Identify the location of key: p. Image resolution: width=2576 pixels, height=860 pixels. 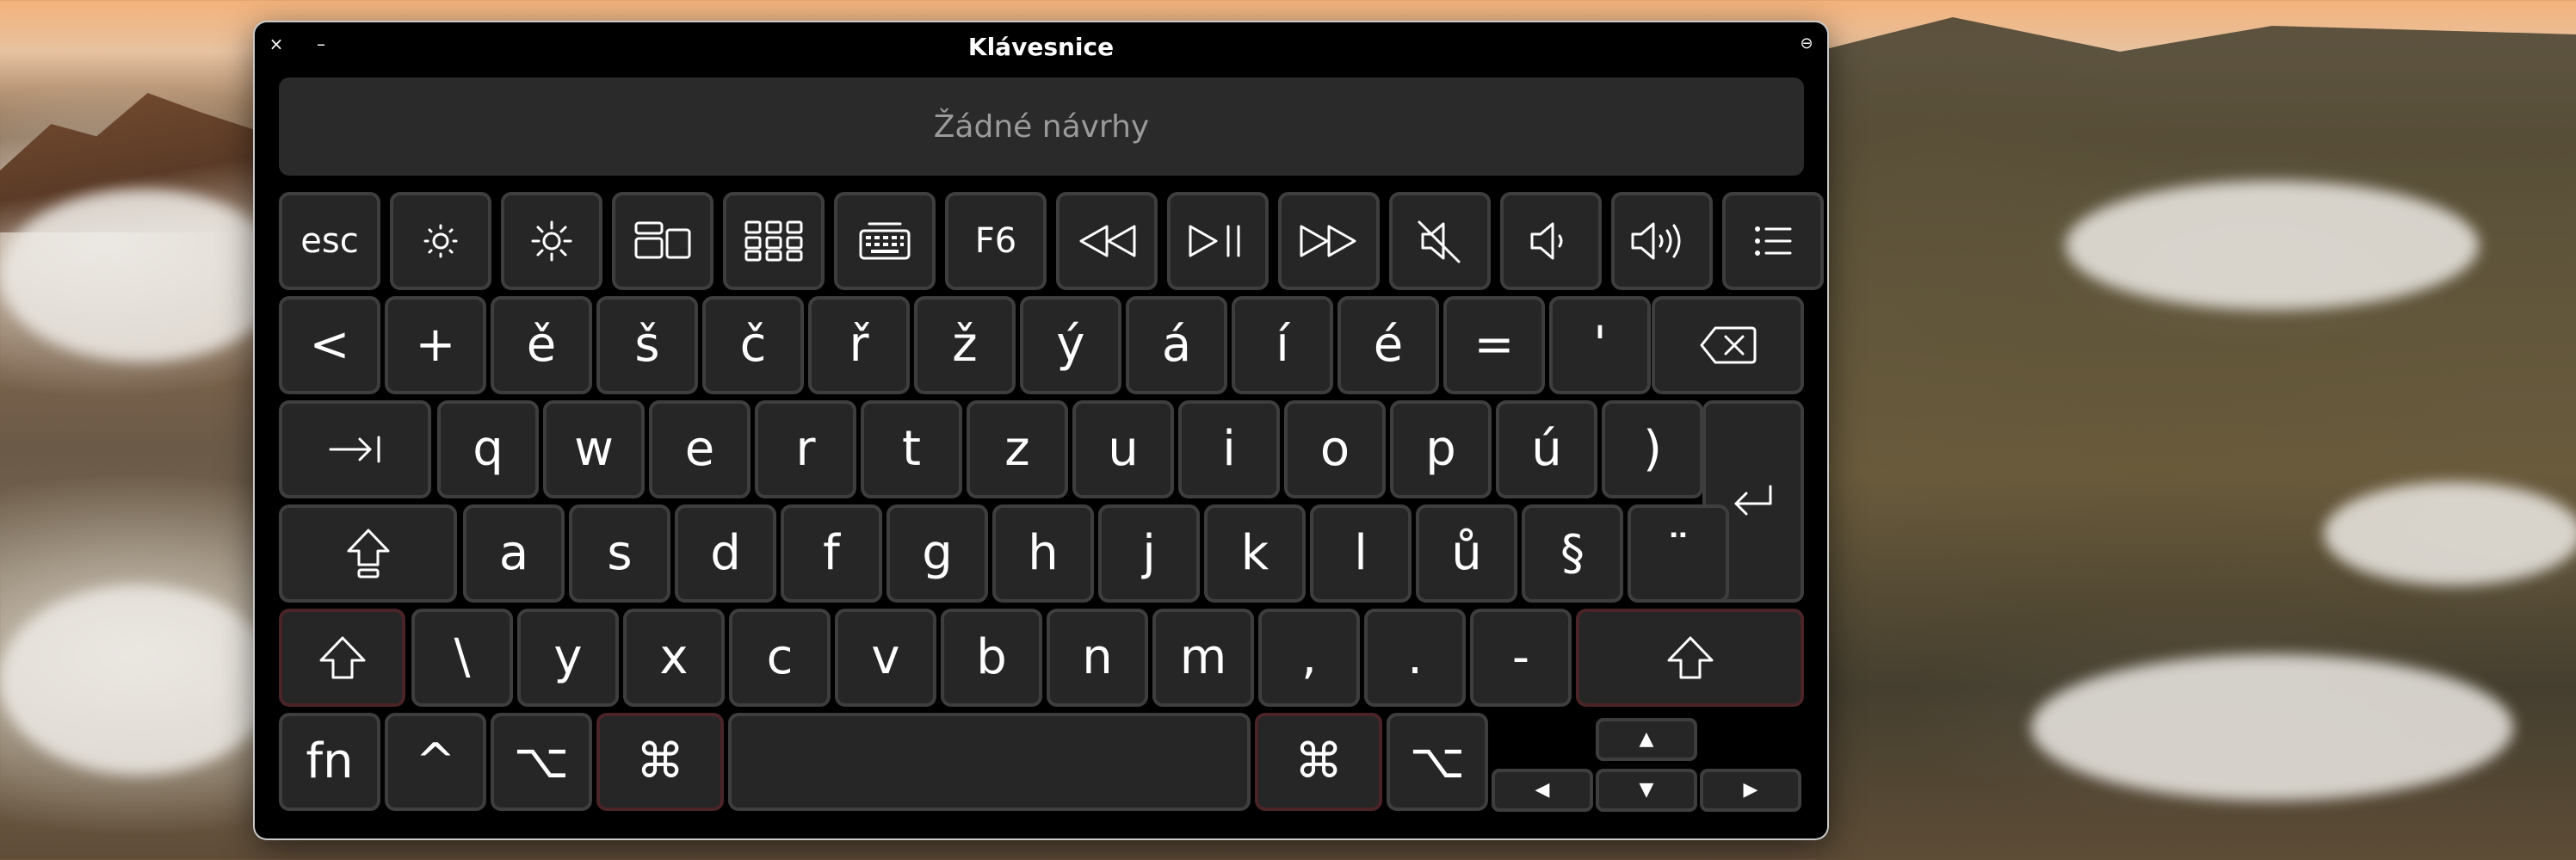
(1441, 449).